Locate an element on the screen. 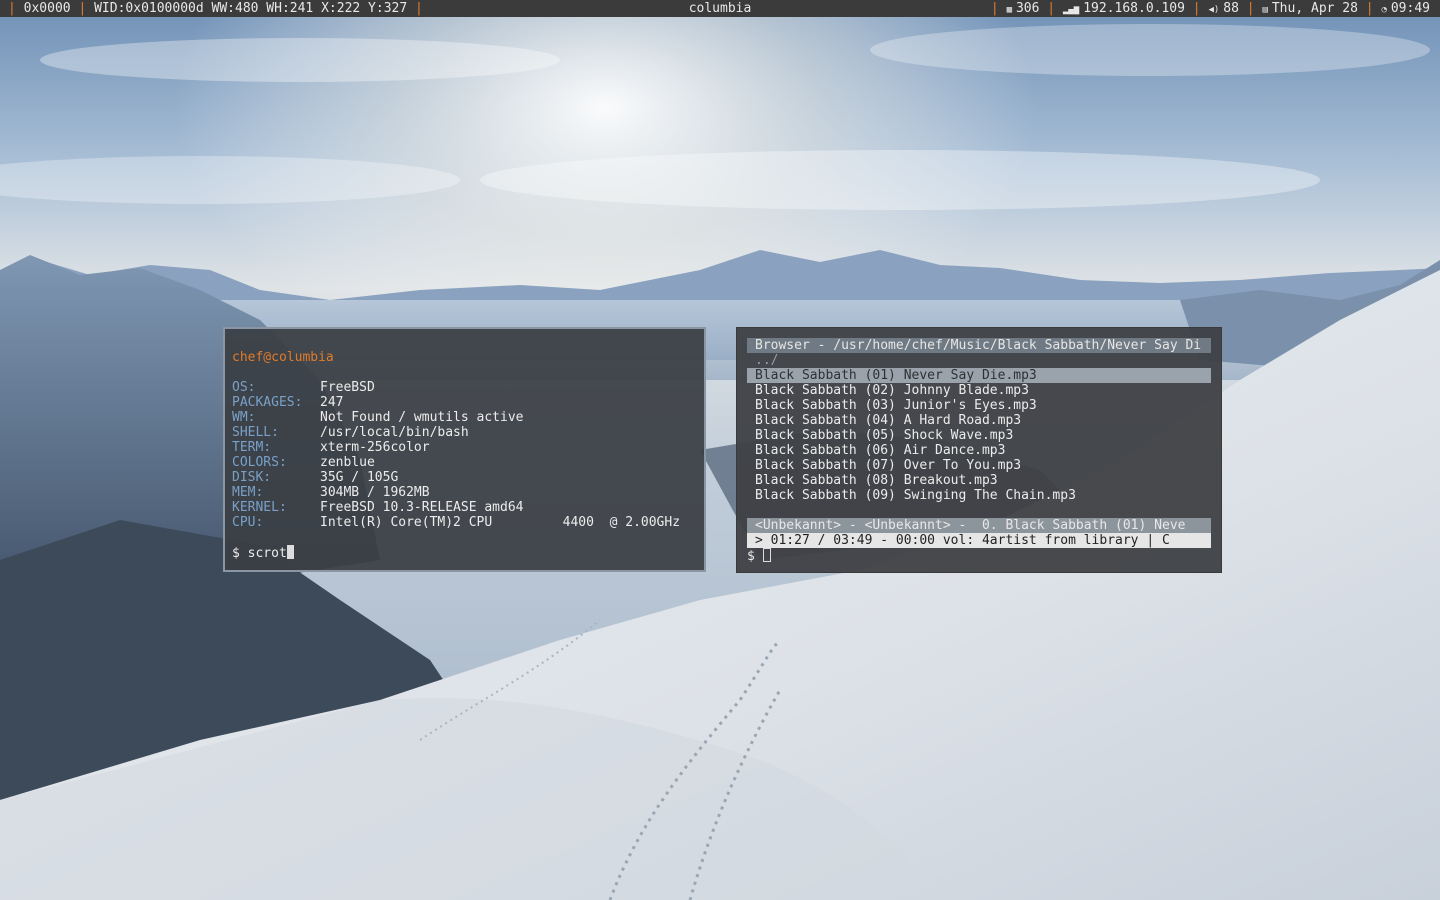 The height and width of the screenshot is (900, 1440). info-key: SHELL: is located at coordinates (255, 432).